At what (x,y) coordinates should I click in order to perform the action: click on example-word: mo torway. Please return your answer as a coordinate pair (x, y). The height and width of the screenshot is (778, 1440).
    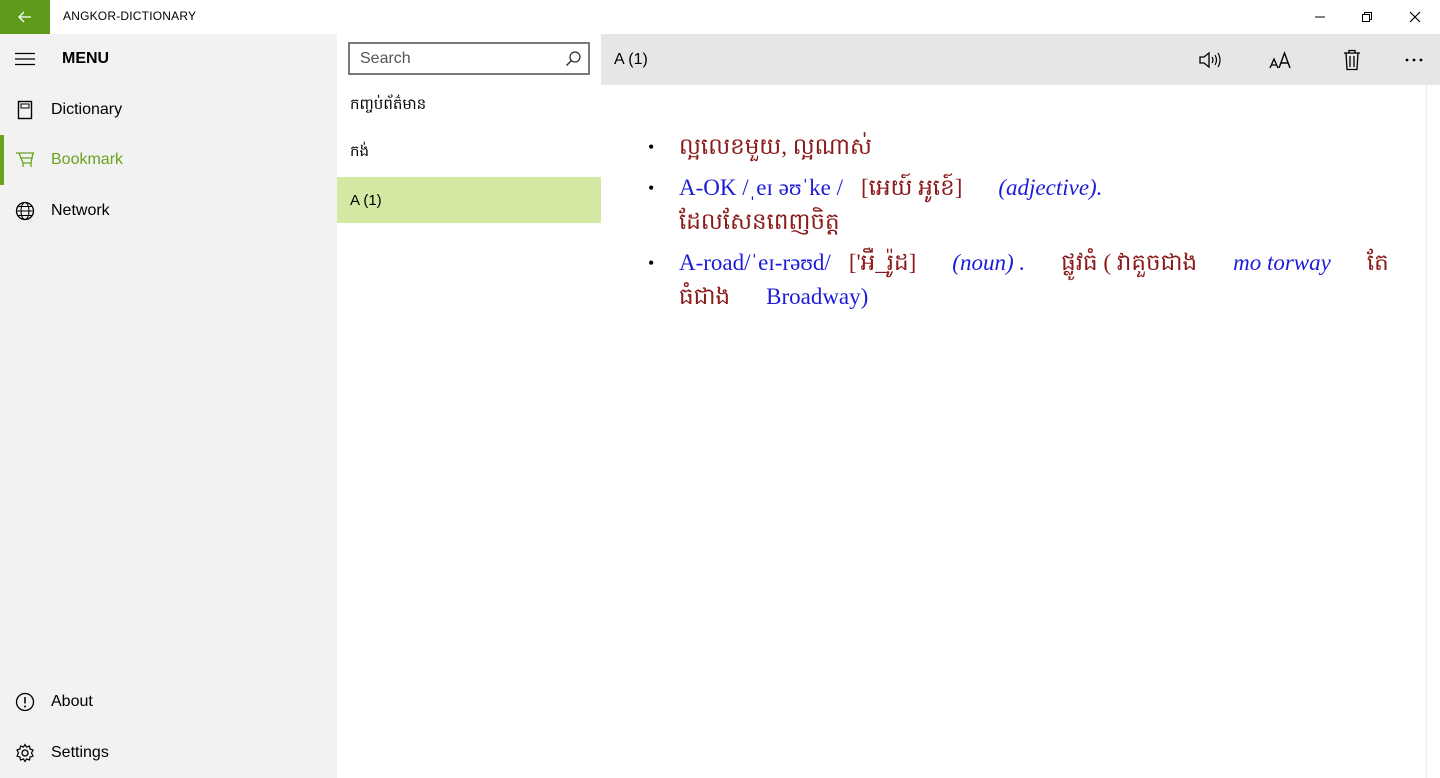
    Looking at the image, I should click on (1282, 262).